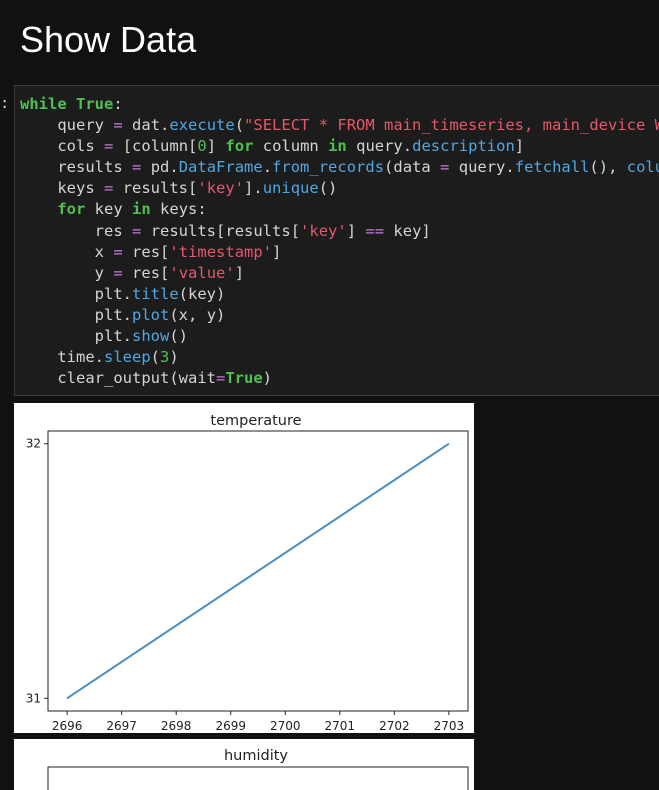 Image resolution: width=659 pixels, height=790 pixels. I want to click on code-token-name: dat, so click(146, 125).